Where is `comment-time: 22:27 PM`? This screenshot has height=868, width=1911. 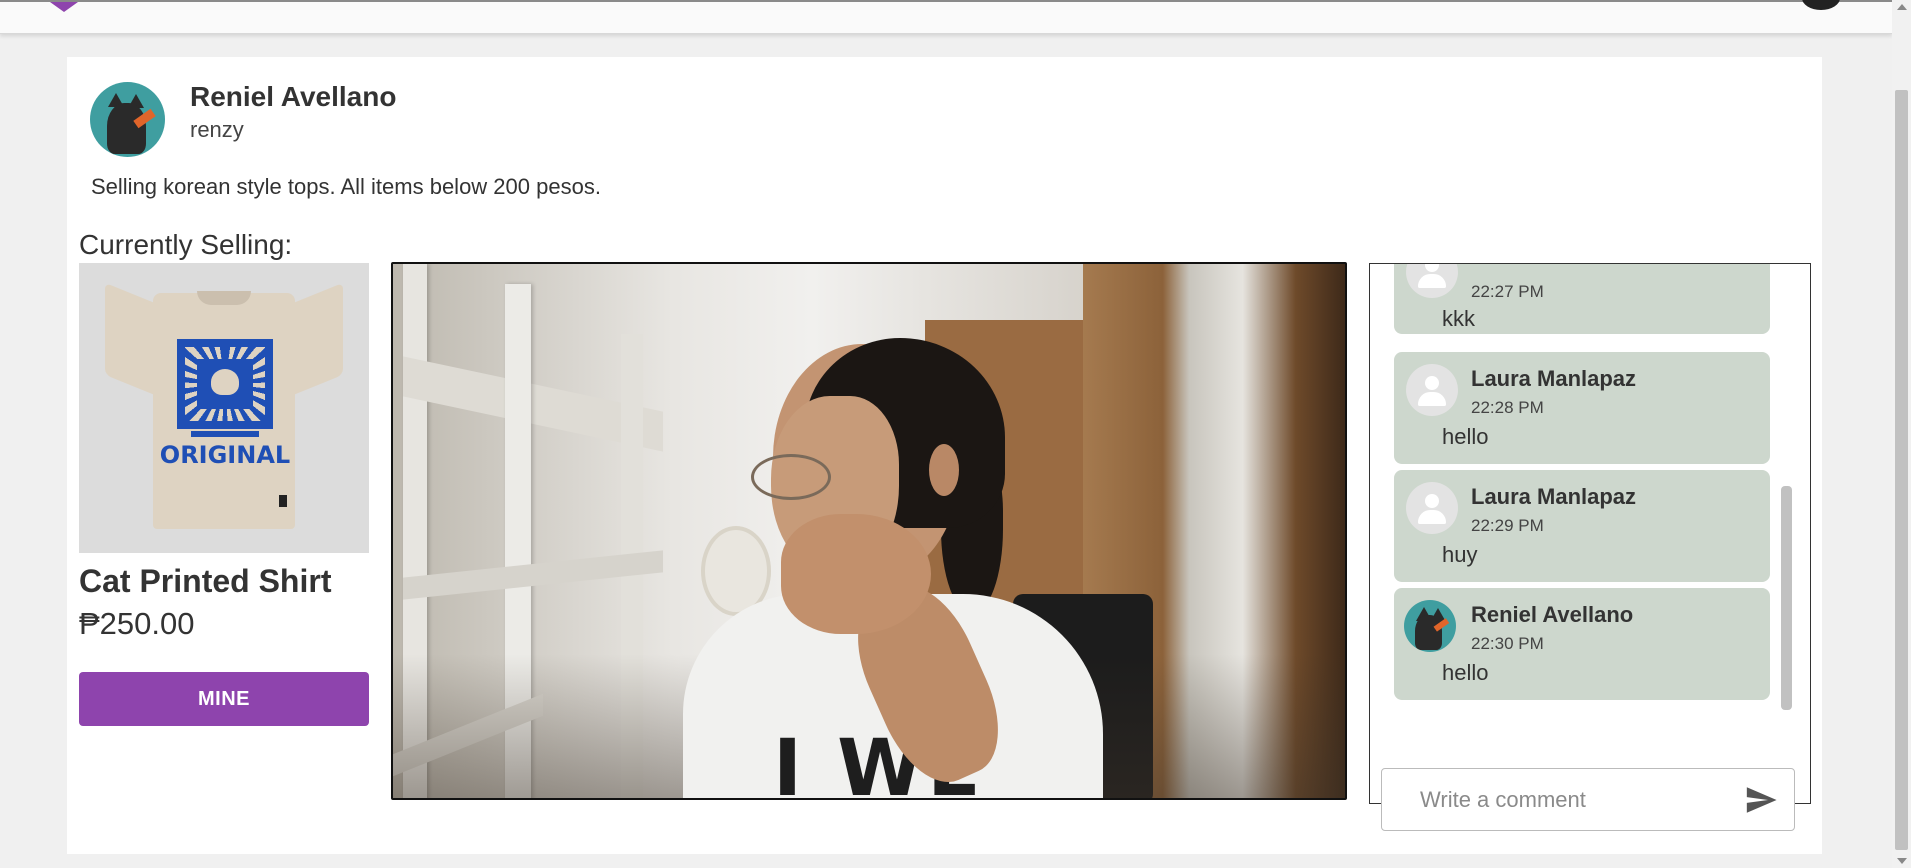 comment-time: 22:27 PM is located at coordinates (1507, 291).